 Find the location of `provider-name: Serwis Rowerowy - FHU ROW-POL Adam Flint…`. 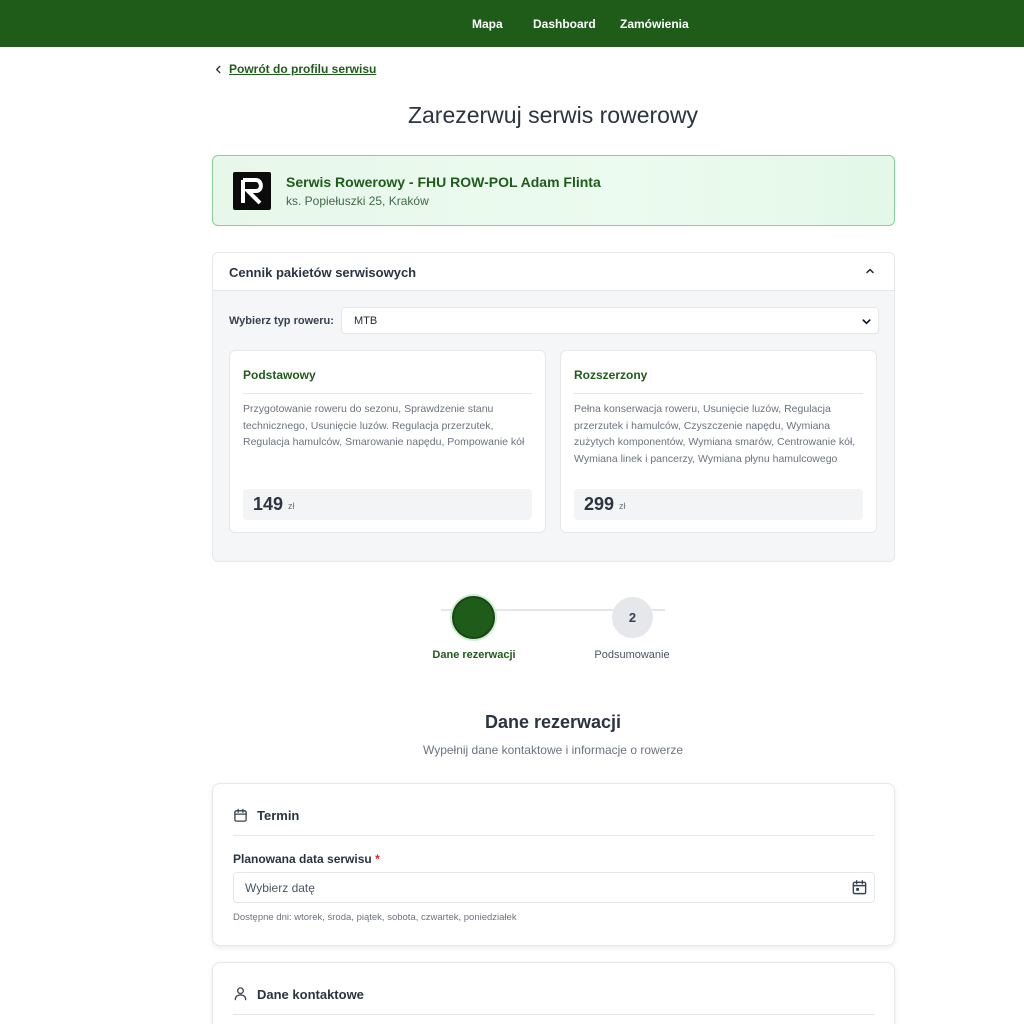

provider-name: Serwis Rowerowy - FHU ROW-POL Adam Flint… is located at coordinates (443, 182).